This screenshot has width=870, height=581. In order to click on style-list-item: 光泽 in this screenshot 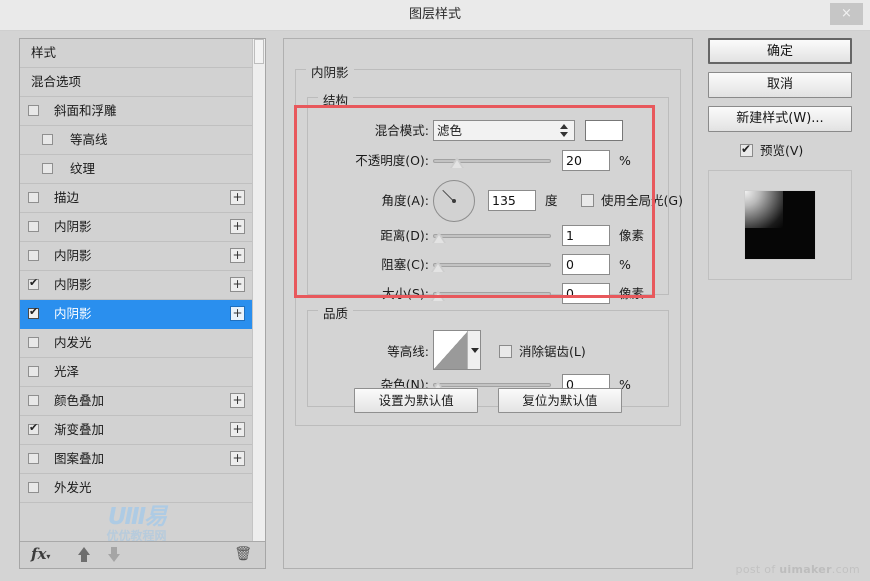, I will do `click(136, 372)`.